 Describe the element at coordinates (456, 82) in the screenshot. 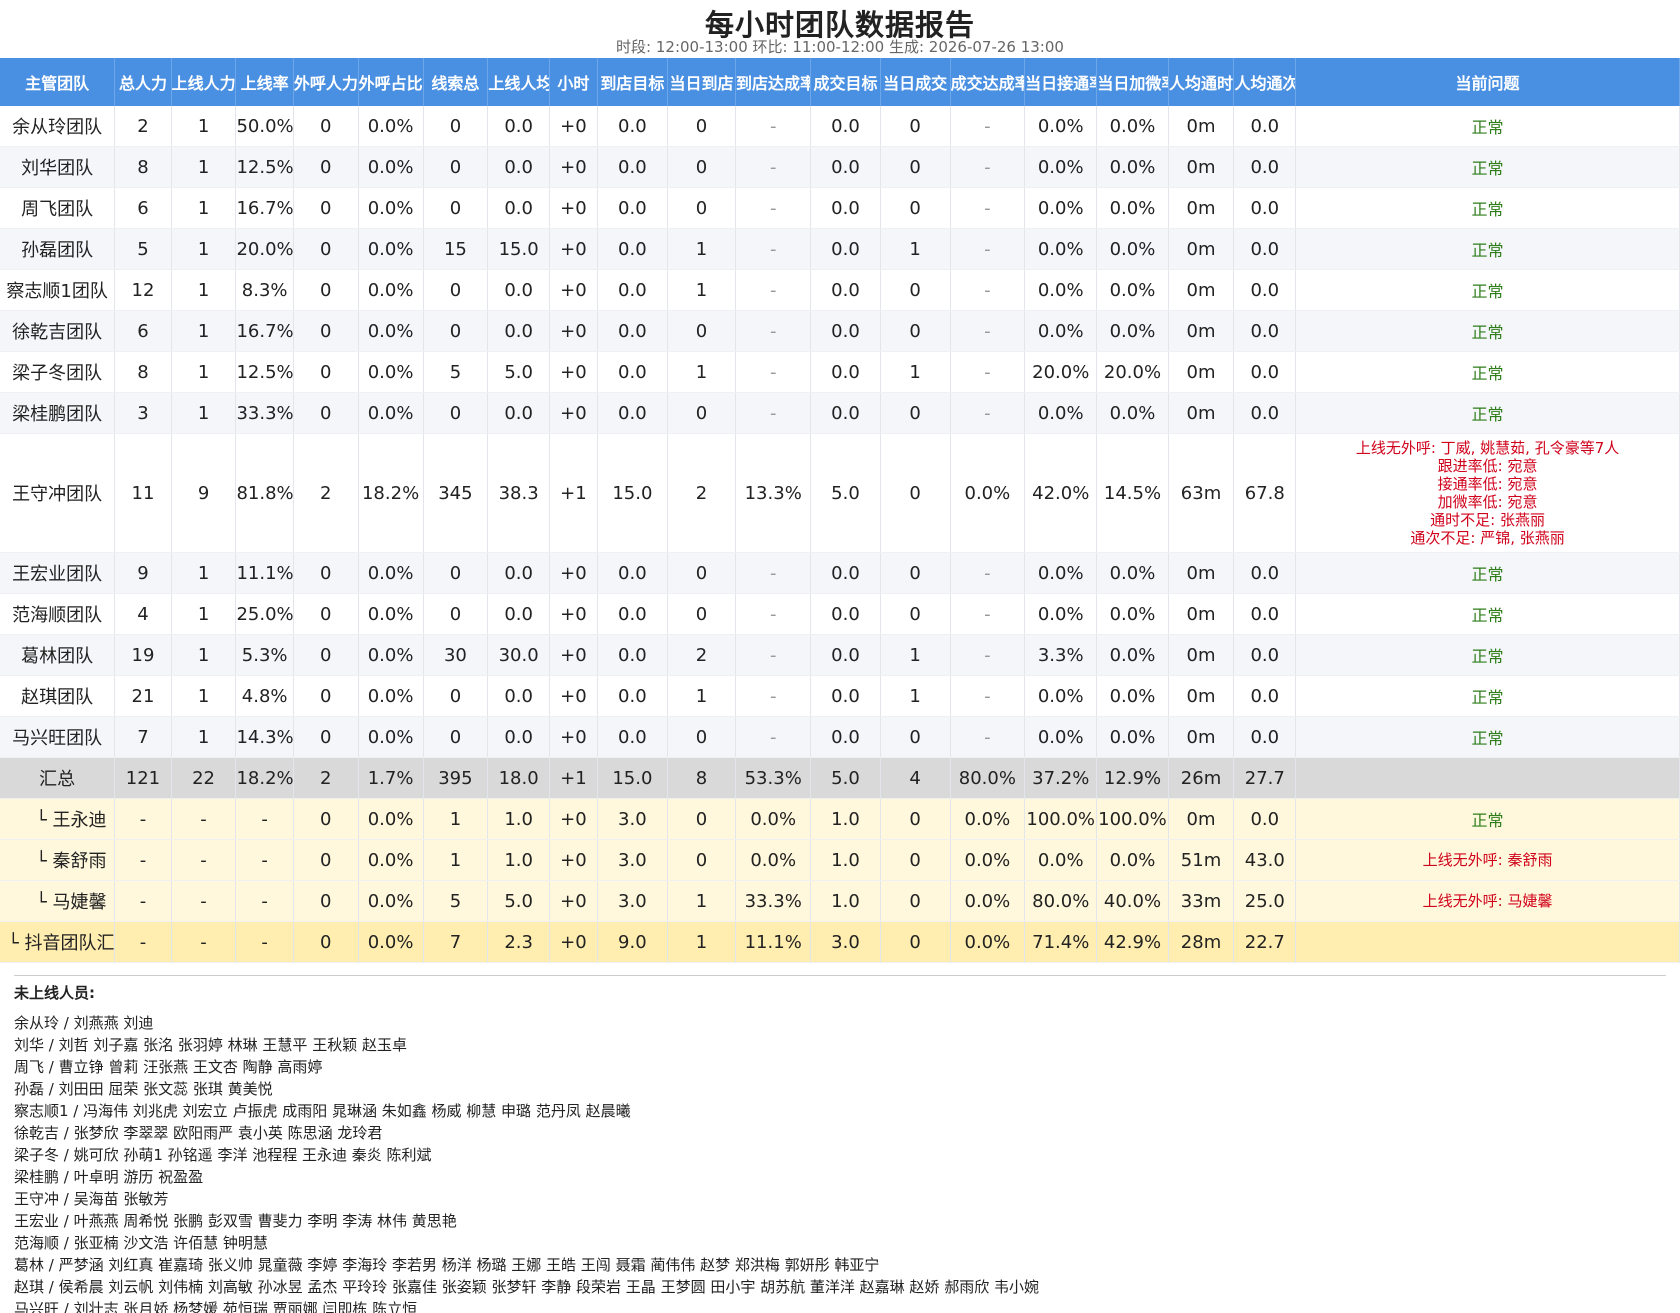

I see `column-header: 线索总` at that location.